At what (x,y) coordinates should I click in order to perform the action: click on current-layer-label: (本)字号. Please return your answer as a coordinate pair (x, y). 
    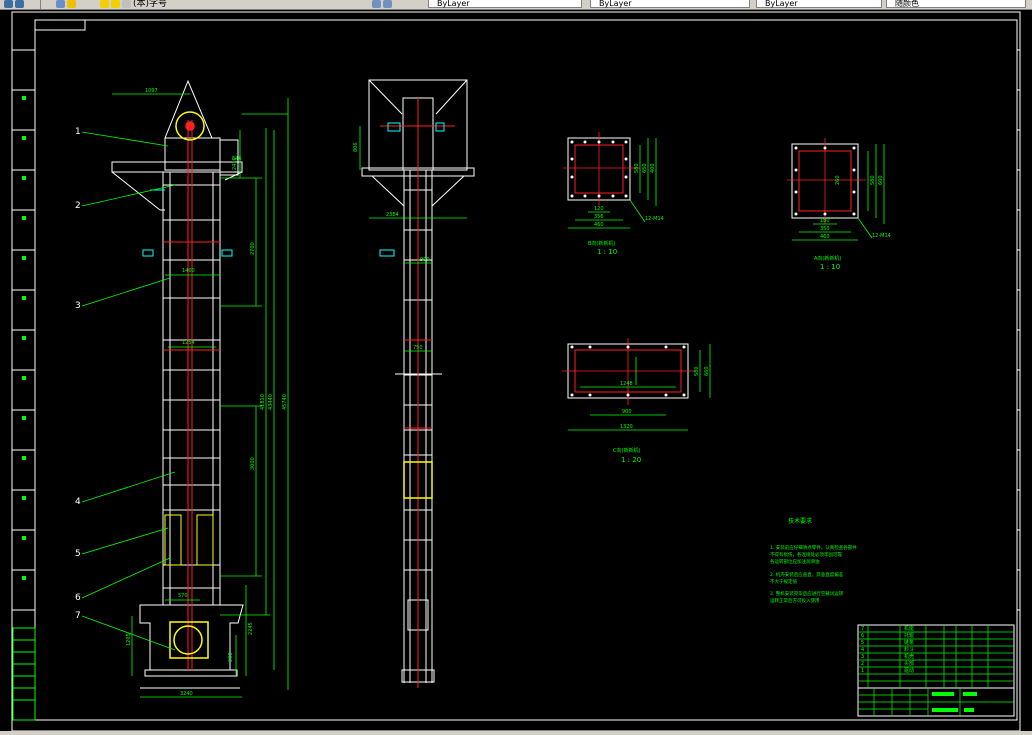
    Looking at the image, I should click on (150, 4).